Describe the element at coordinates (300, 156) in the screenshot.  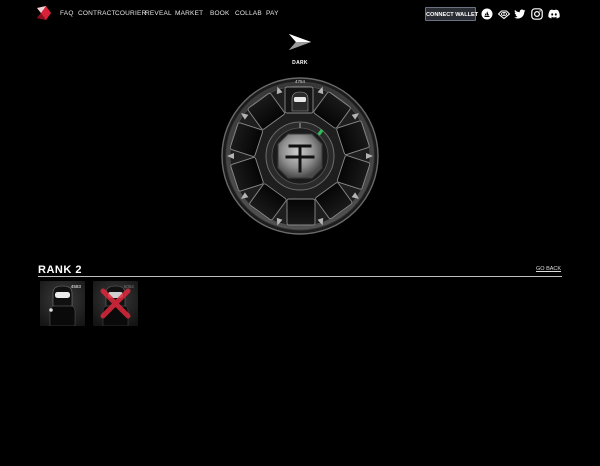
I see `slot-wheel` at that location.